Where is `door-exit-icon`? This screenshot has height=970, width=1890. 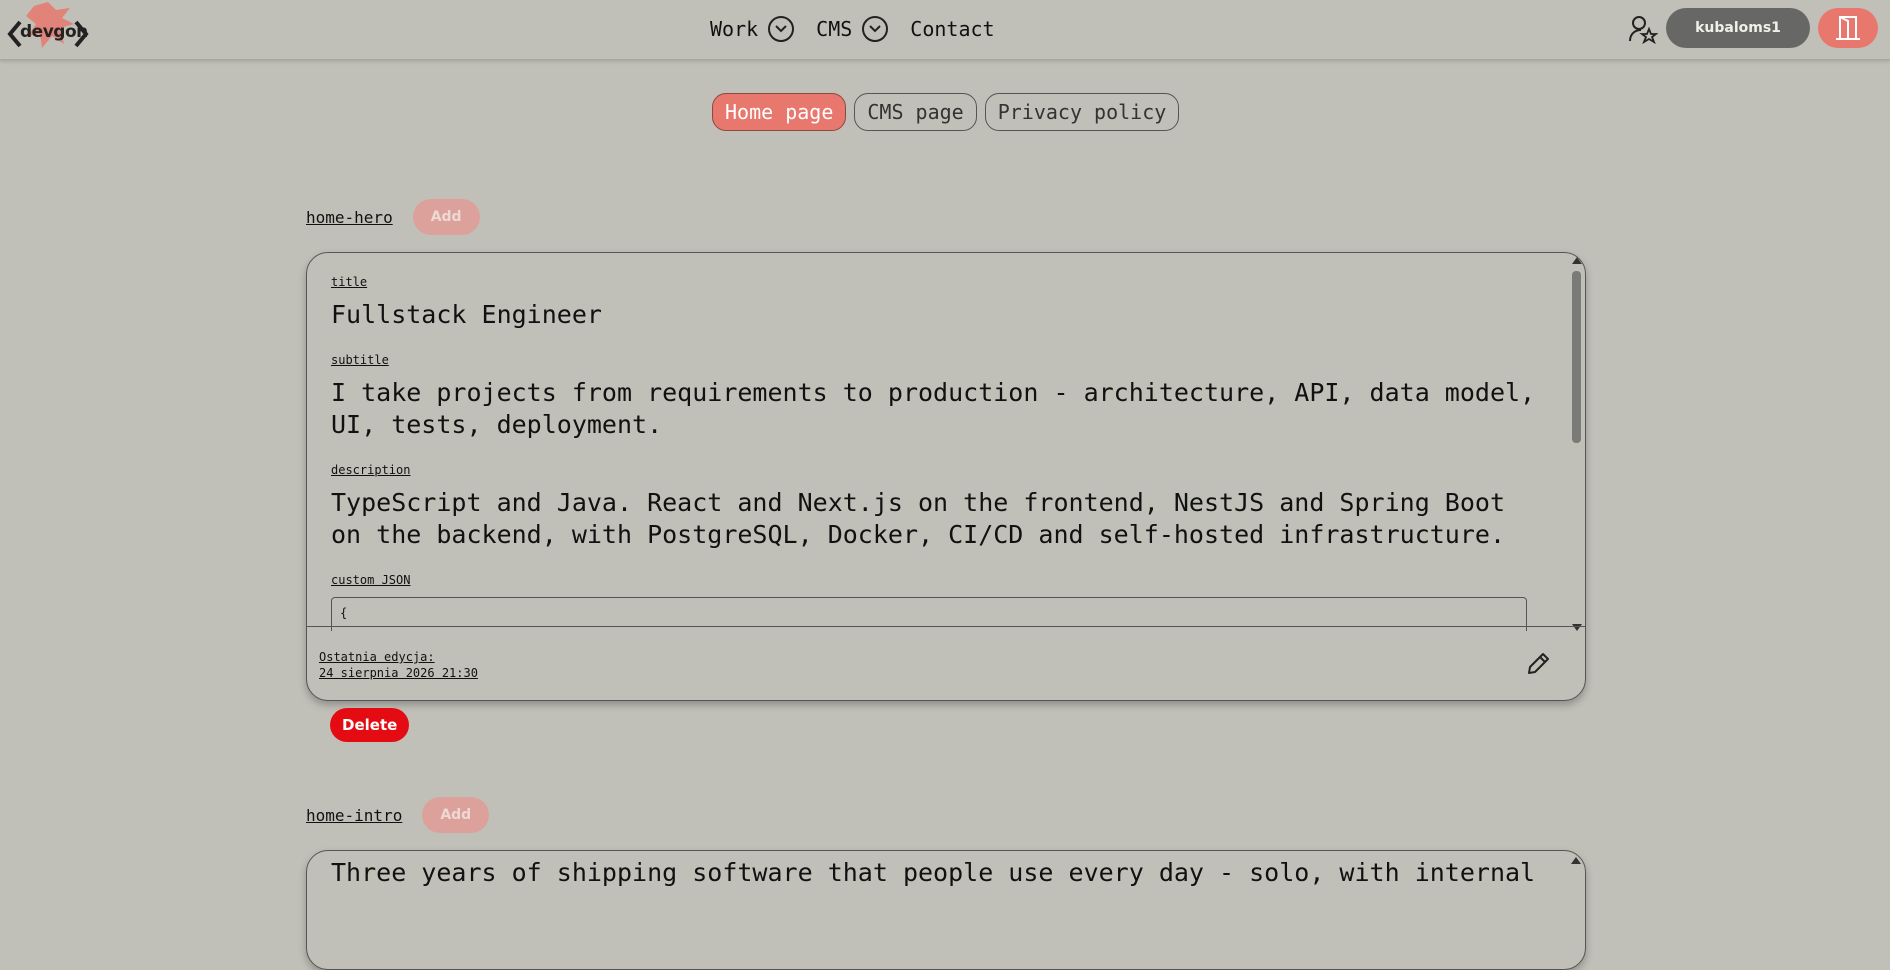
door-exit-icon is located at coordinates (1848, 28).